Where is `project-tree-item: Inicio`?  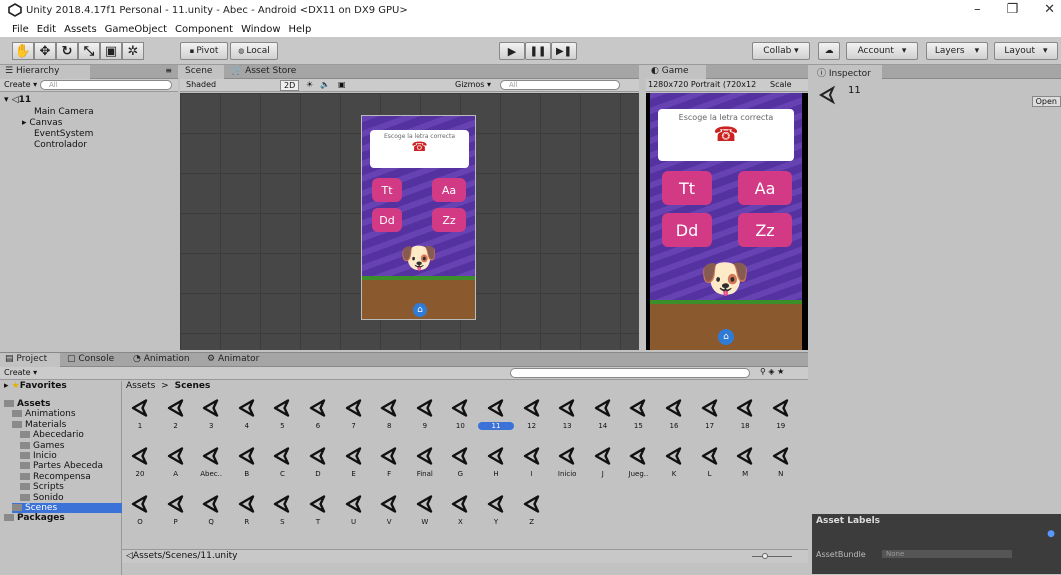
project-tree-item: Inicio is located at coordinates (38, 456).